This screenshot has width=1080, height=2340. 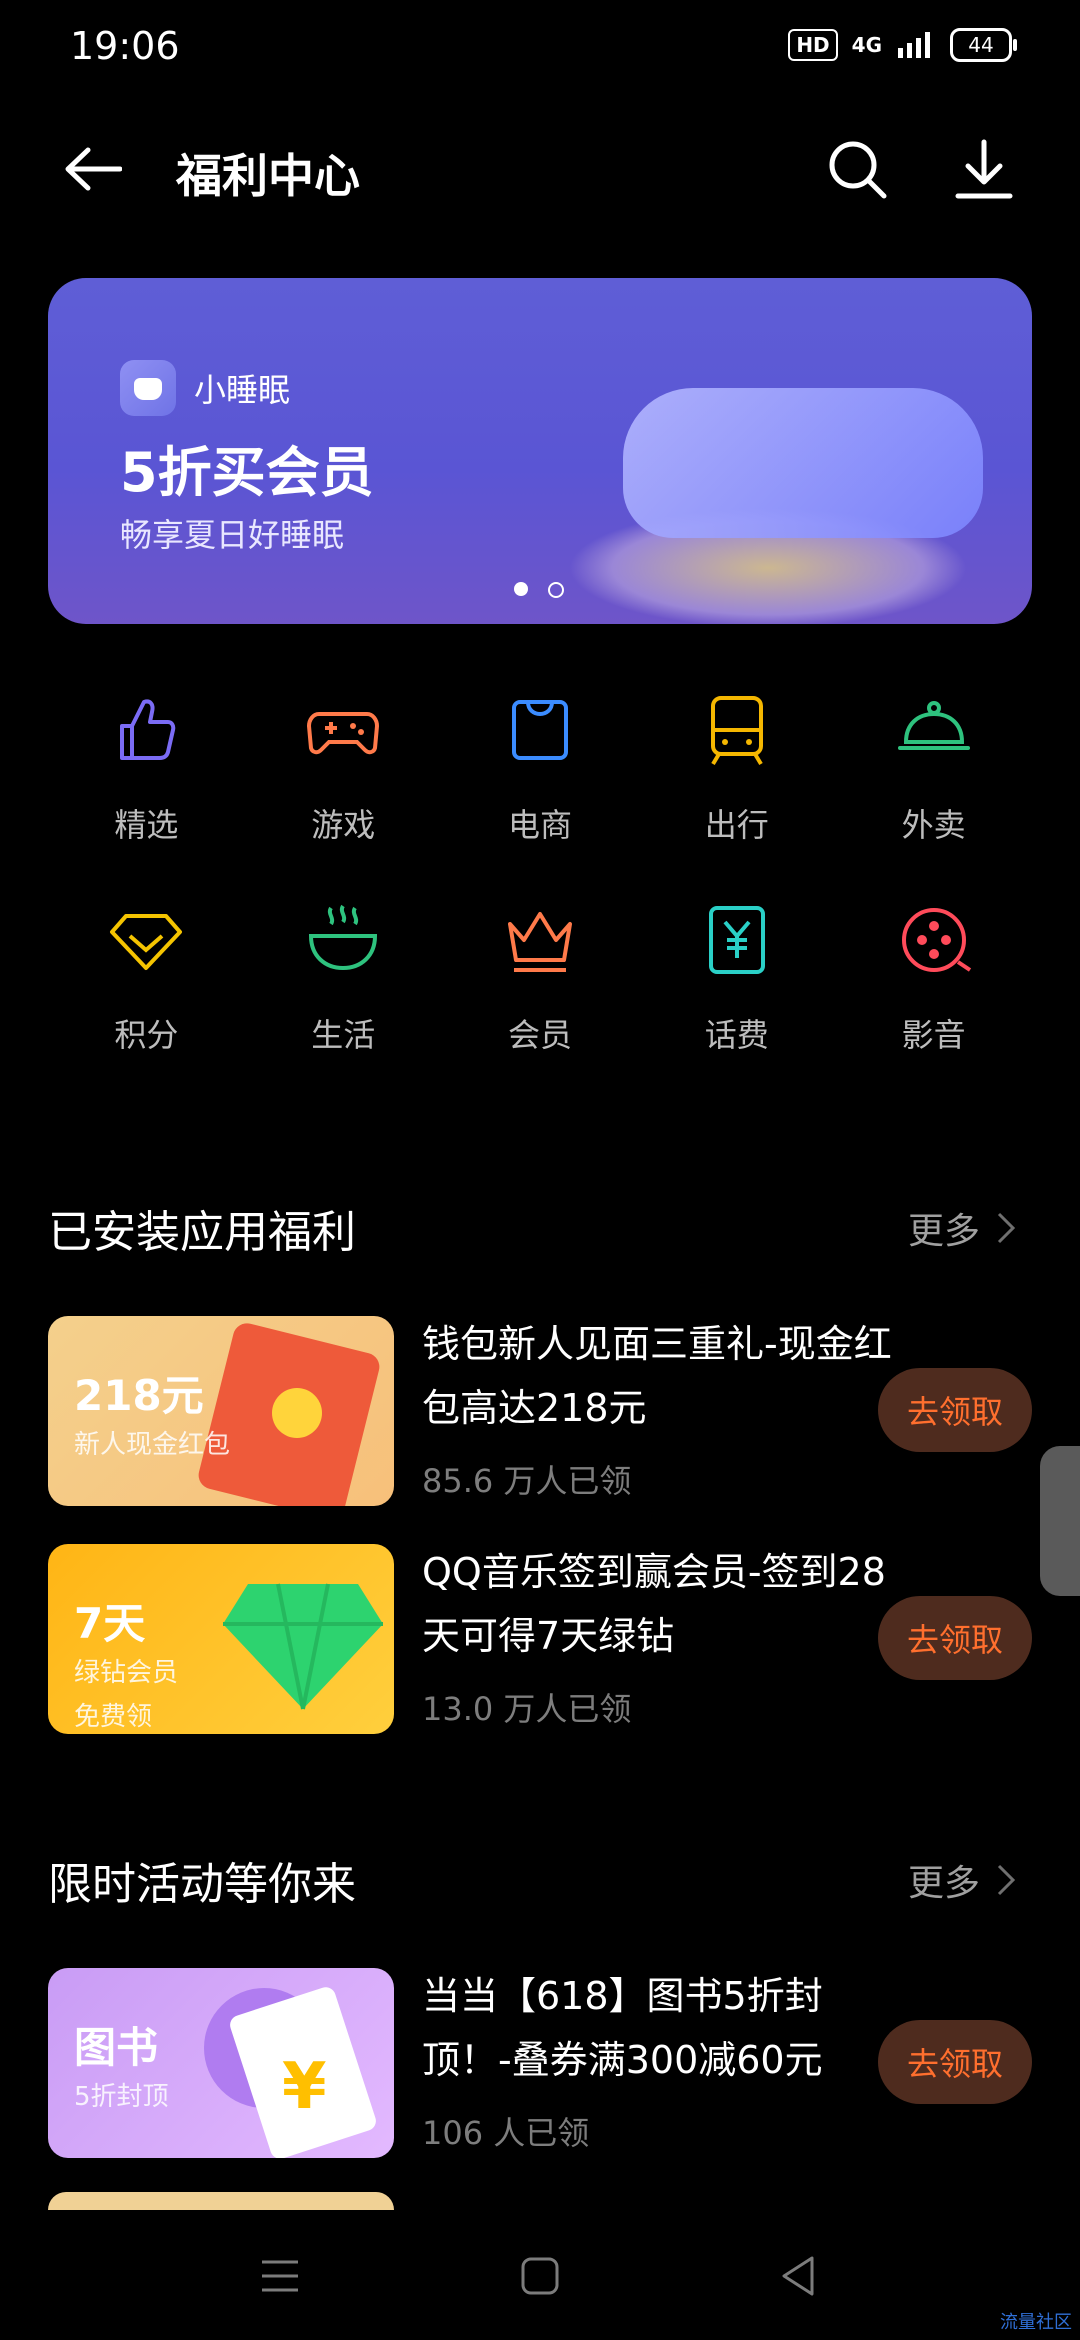 I want to click on coin-icon, so click(x=297, y=1413).